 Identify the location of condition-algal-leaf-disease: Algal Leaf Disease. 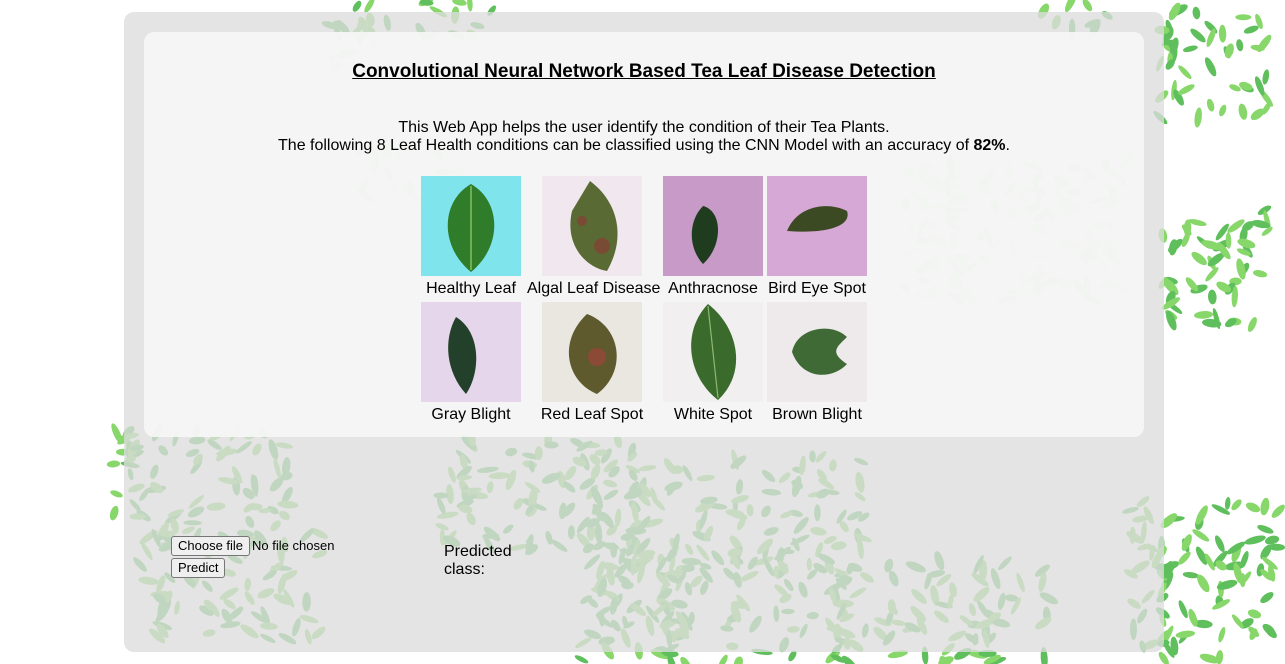
(593, 237).